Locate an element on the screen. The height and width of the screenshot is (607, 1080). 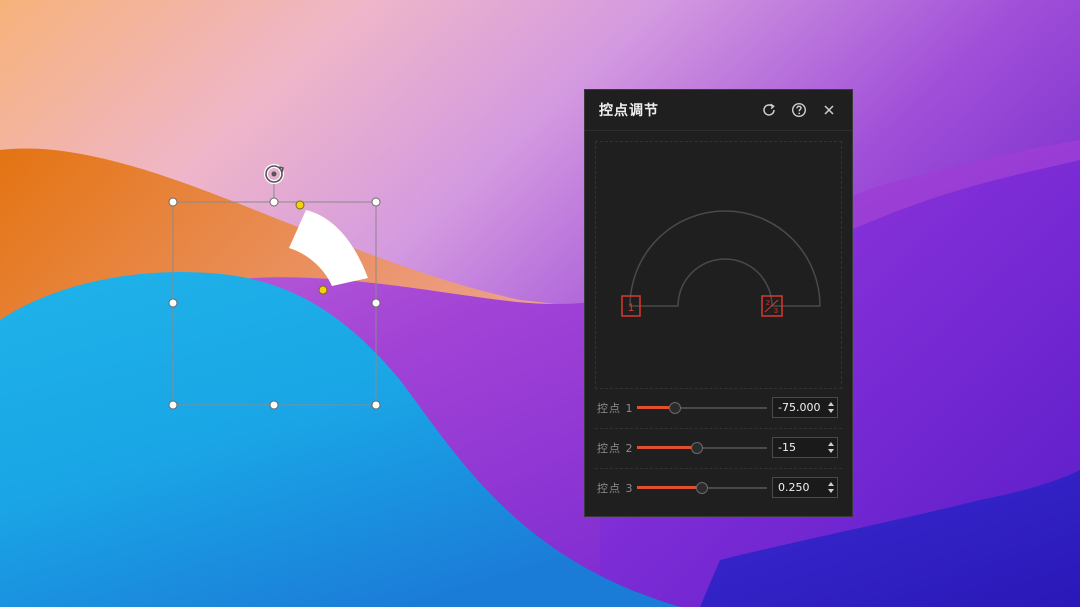
close-icon is located at coordinates (829, 110).